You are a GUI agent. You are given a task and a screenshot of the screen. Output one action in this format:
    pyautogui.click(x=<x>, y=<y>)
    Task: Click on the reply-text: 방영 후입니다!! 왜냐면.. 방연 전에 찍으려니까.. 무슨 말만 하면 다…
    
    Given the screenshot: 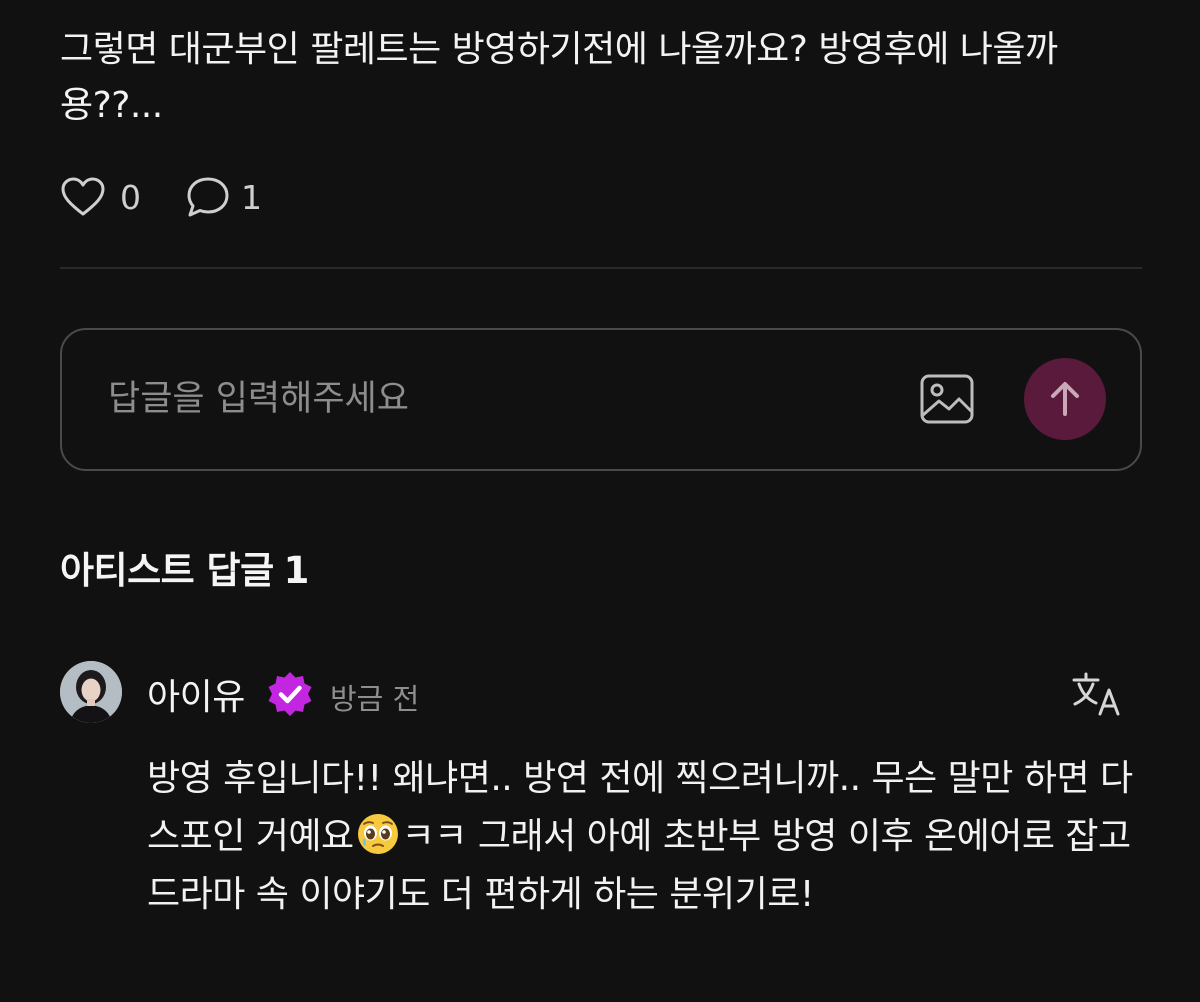 What is the action you would take?
    pyautogui.click(x=644, y=837)
    